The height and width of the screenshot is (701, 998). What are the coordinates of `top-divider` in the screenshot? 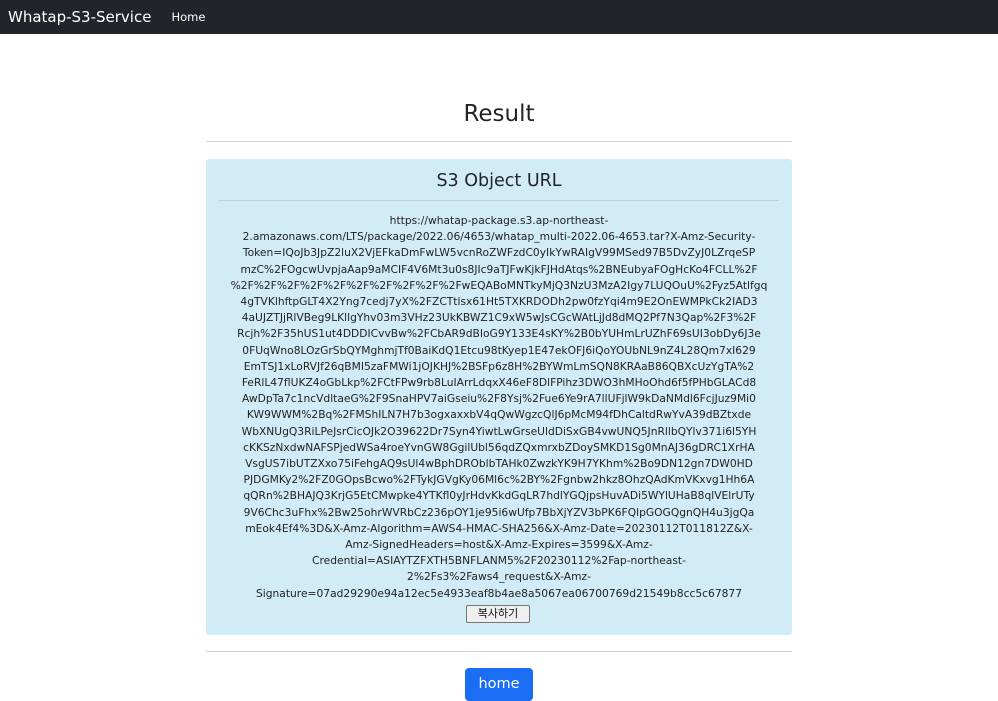 It's located at (499, 141).